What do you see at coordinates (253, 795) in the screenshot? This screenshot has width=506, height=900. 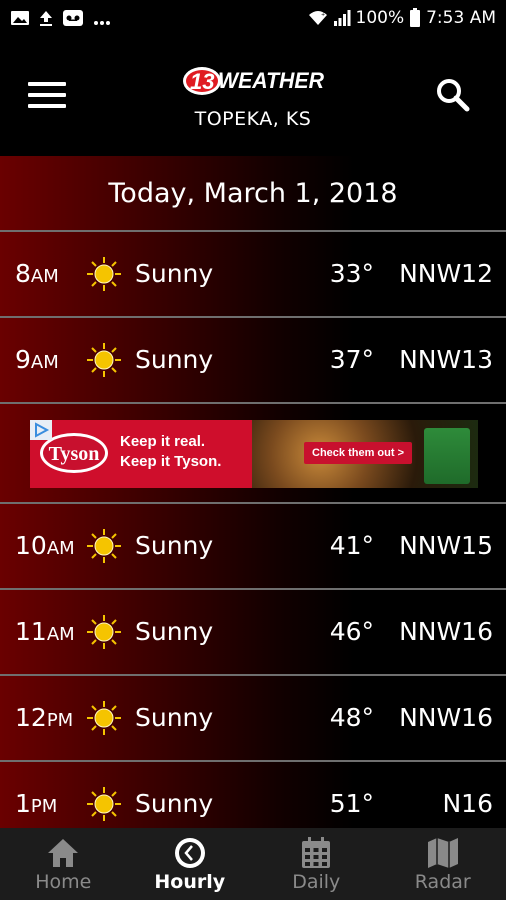 I see `hour-row: 1PM Sunny 51° N16` at bounding box center [253, 795].